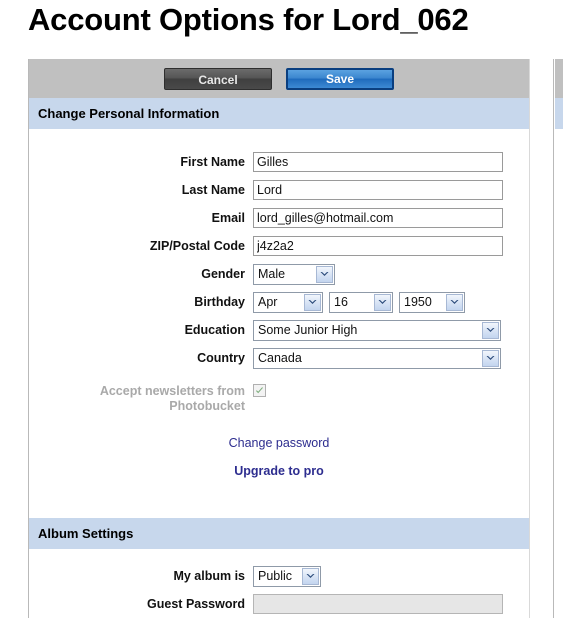  Describe the element at coordinates (209, 576) in the screenshot. I see `album-visibility-label: My album is` at that location.